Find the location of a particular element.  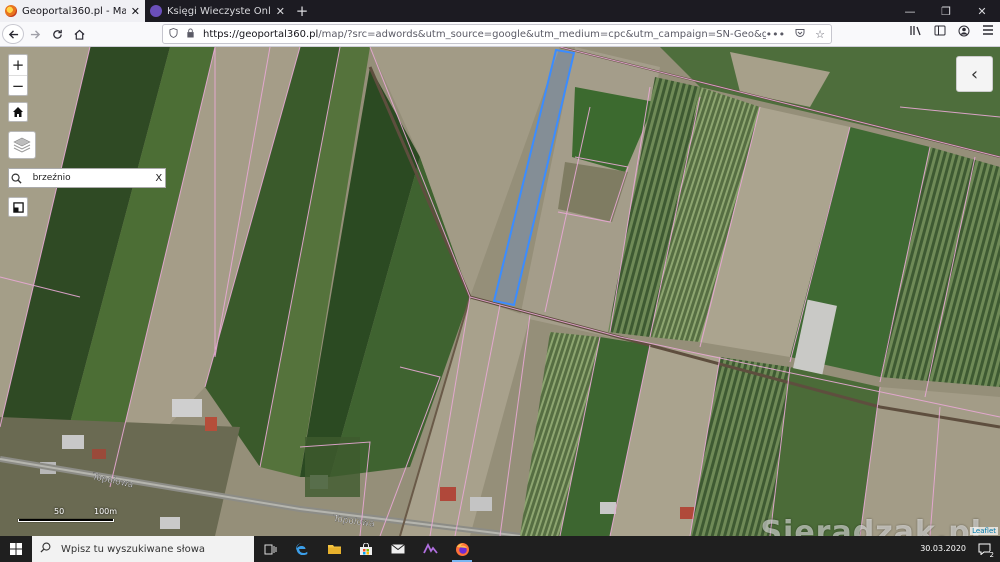

zoom-out-button: − is located at coordinates (18, 85).